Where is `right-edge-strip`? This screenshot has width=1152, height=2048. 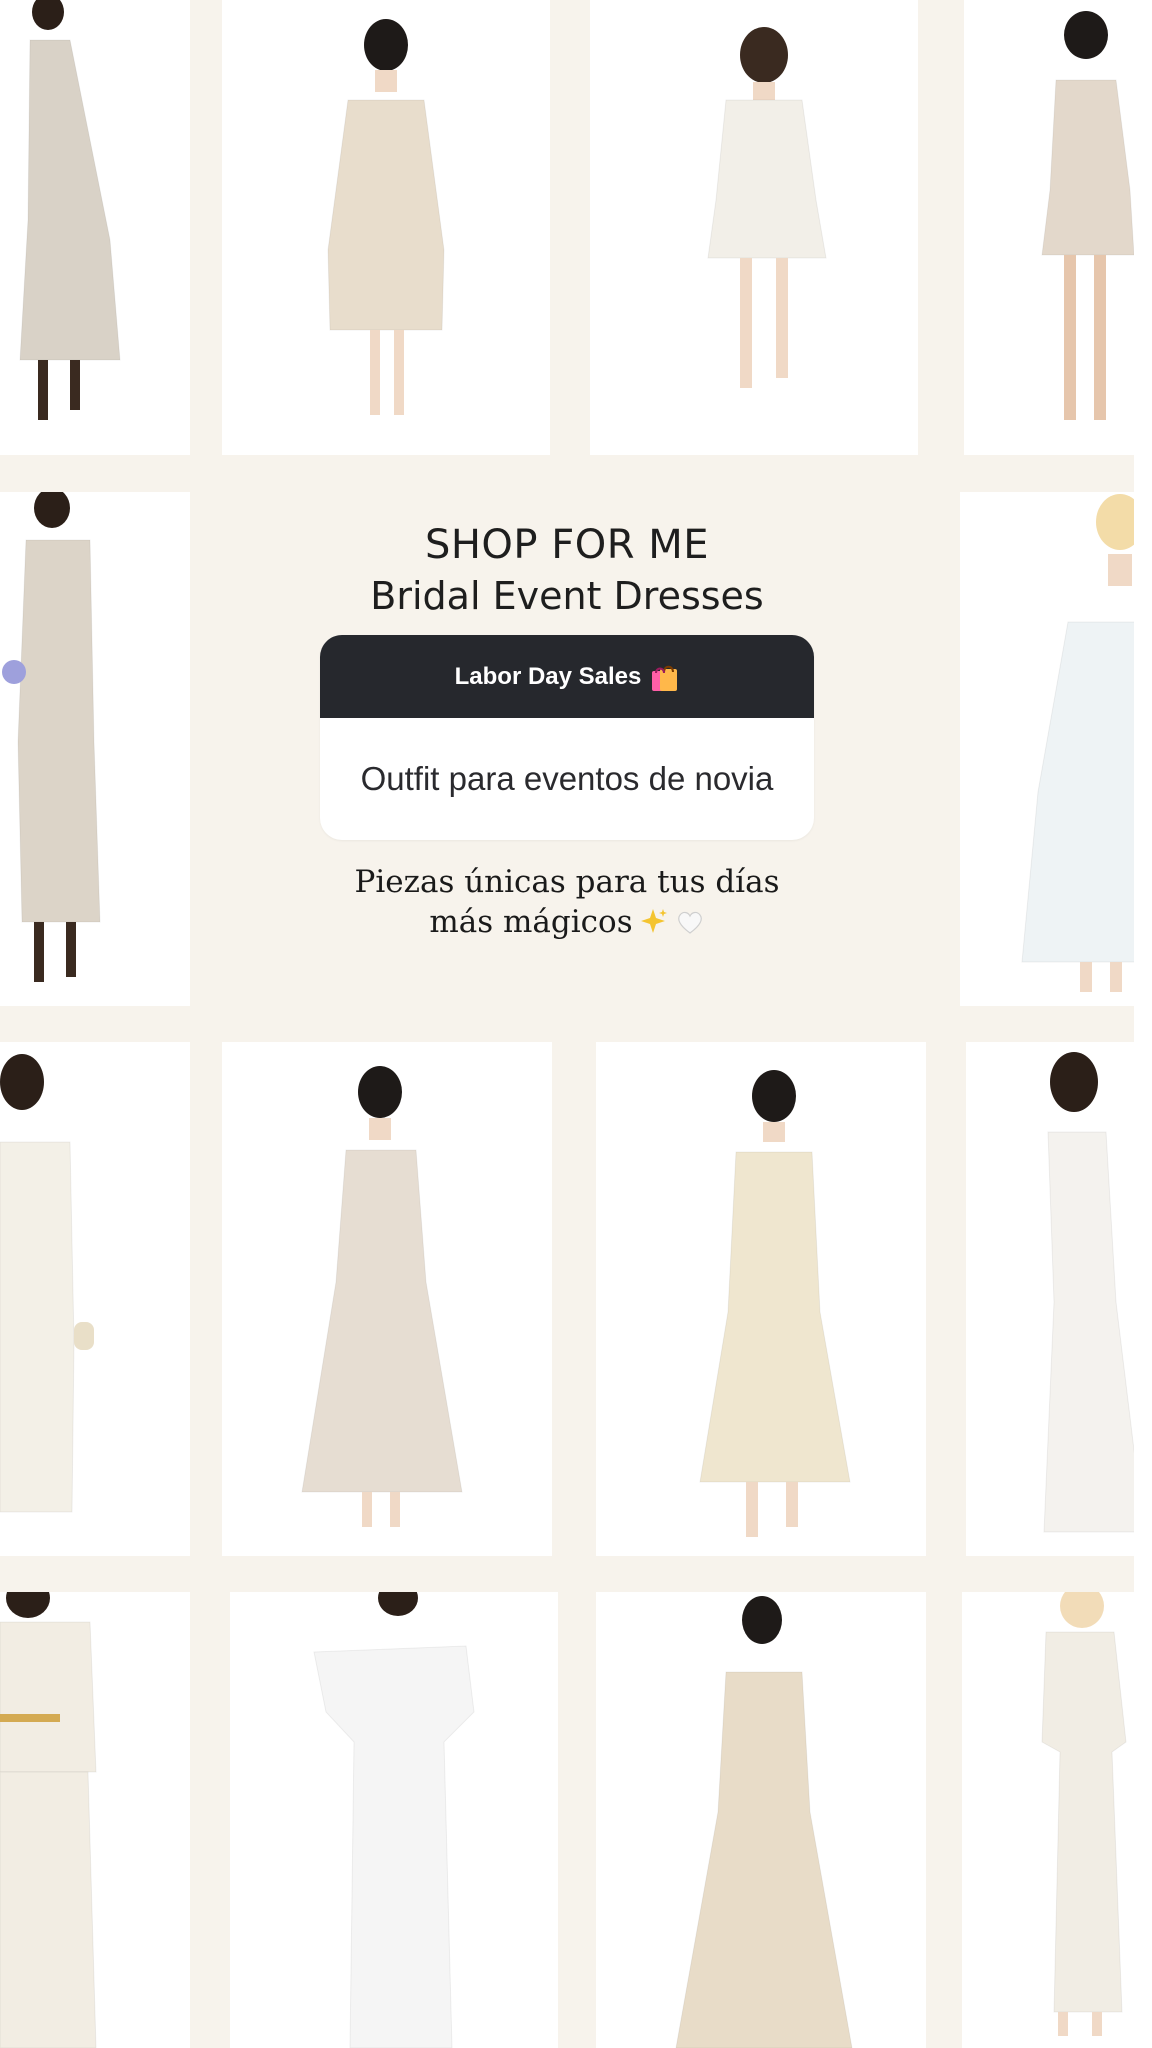 right-edge-strip is located at coordinates (1143, 1024).